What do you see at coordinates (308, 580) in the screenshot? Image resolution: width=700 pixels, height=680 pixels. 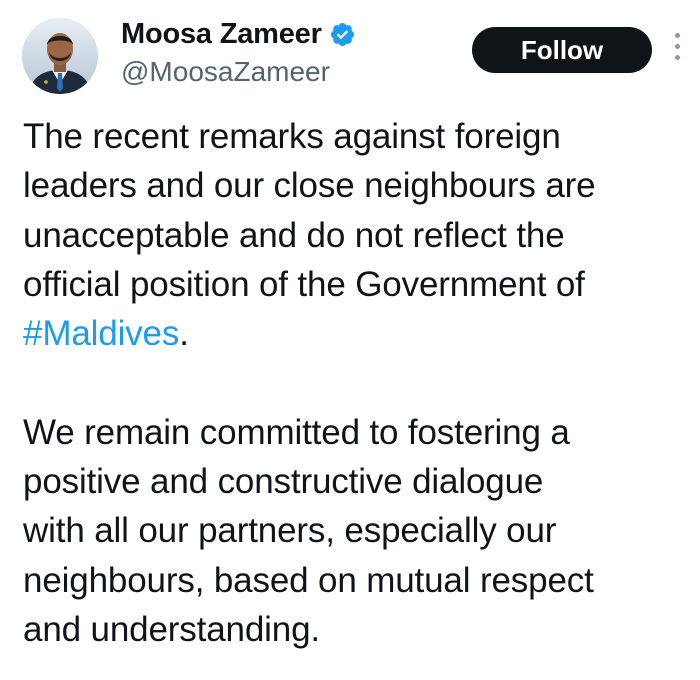 I see `text-line: neighbours, based on mutual respect` at bounding box center [308, 580].